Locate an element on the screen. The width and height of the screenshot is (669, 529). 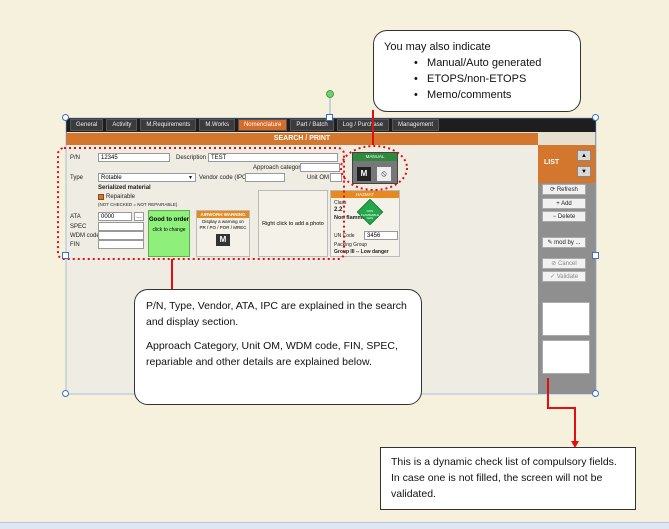
top-callout-intro: You may also indicate is located at coordinates (437, 47).